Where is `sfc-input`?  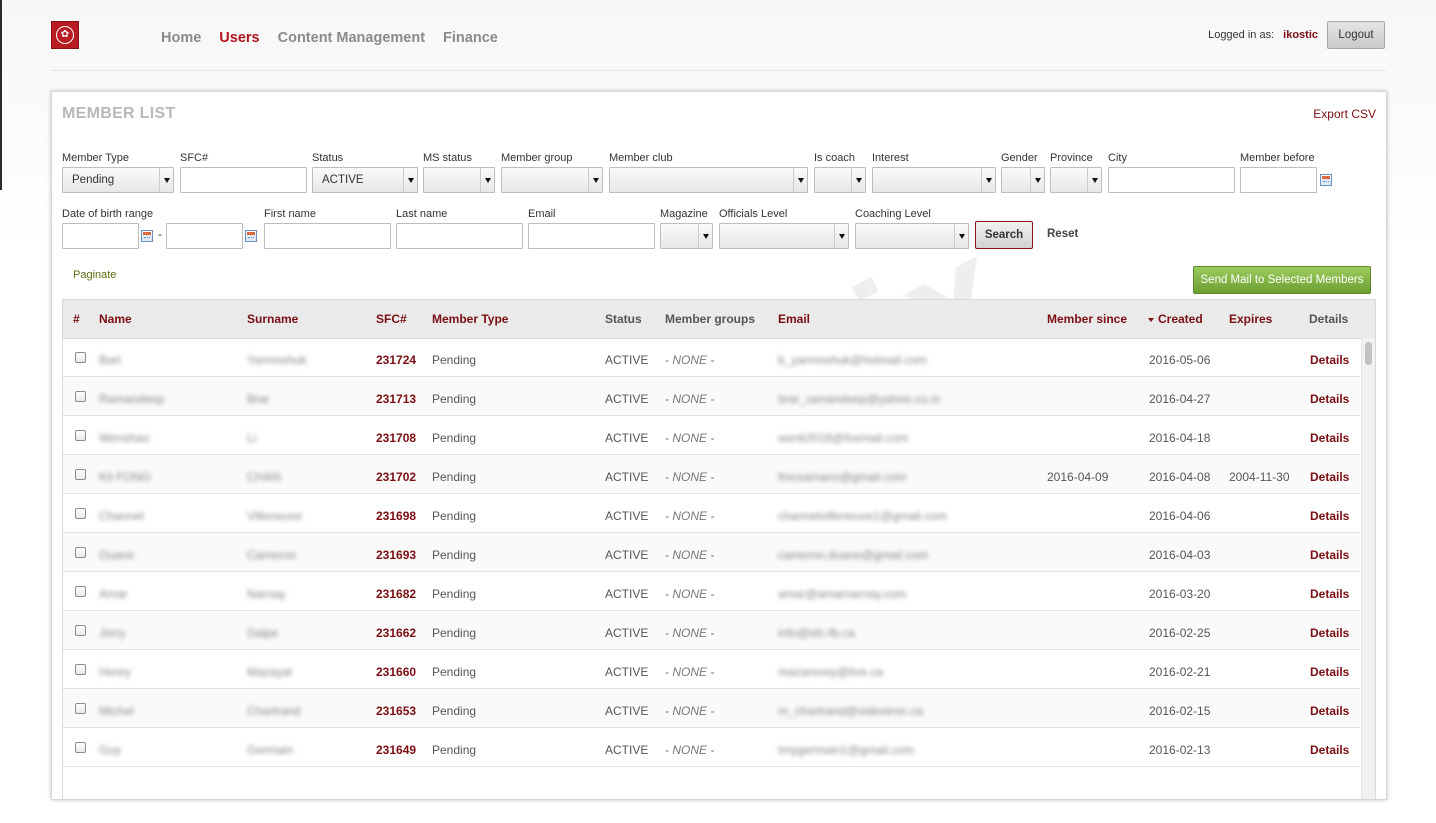 sfc-input is located at coordinates (243, 180).